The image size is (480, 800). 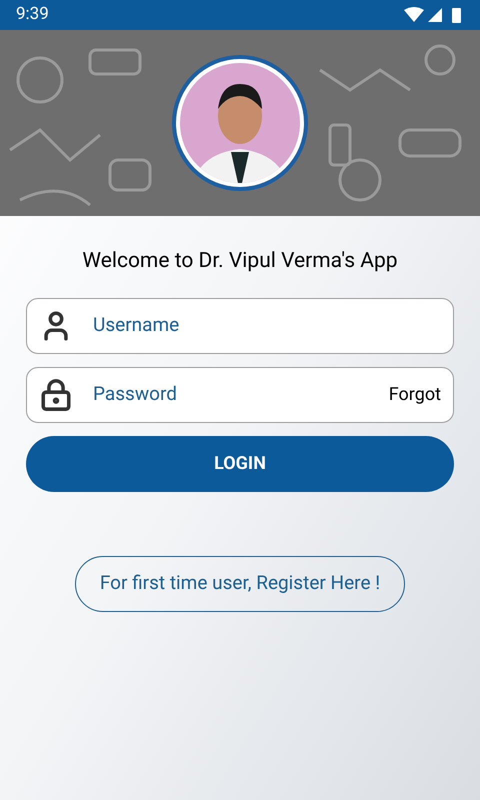 What do you see at coordinates (231, 394) in the screenshot?
I see `password-input: Password` at bounding box center [231, 394].